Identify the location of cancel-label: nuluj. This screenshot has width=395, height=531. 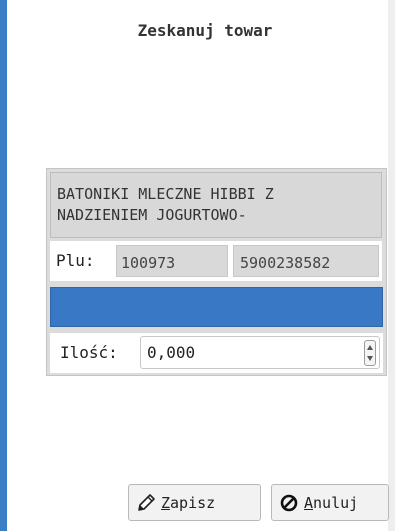
(336, 502).